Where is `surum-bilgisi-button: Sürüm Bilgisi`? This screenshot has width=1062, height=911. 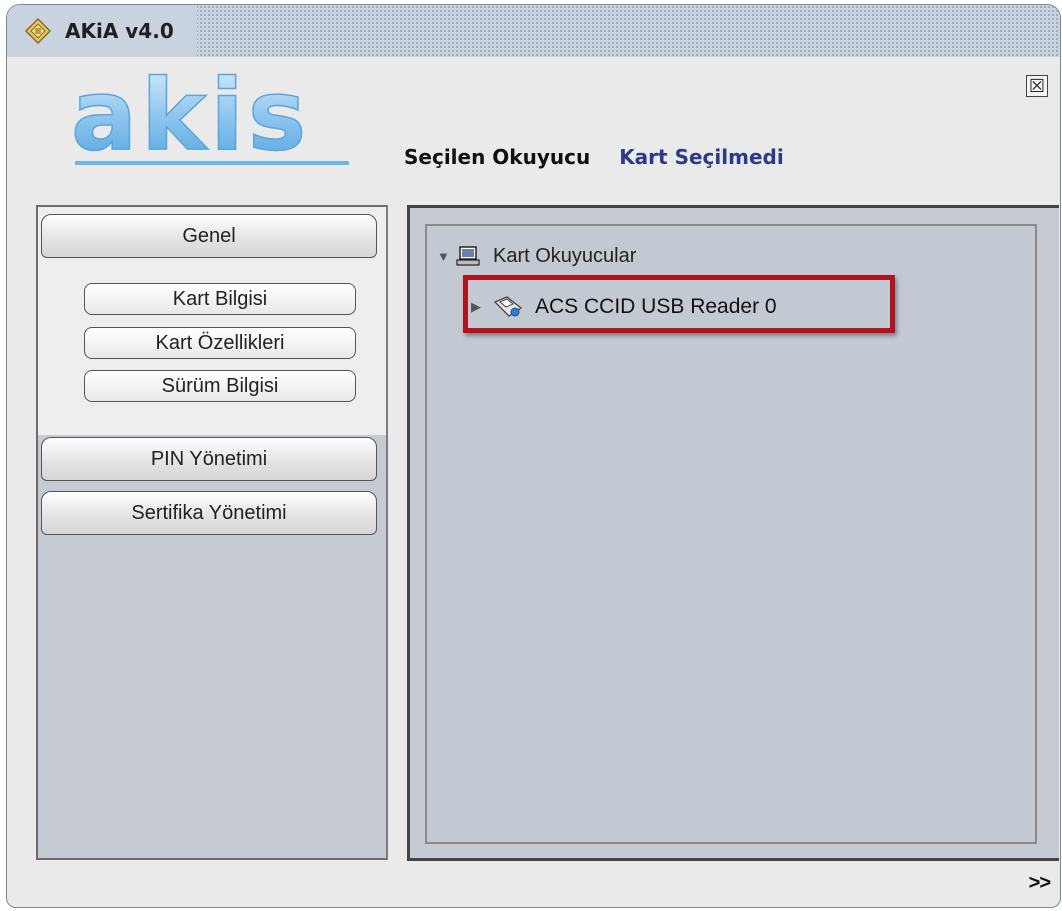
surum-bilgisi-button: Sürüm Bilgisi is located at coordinates (220, 386).